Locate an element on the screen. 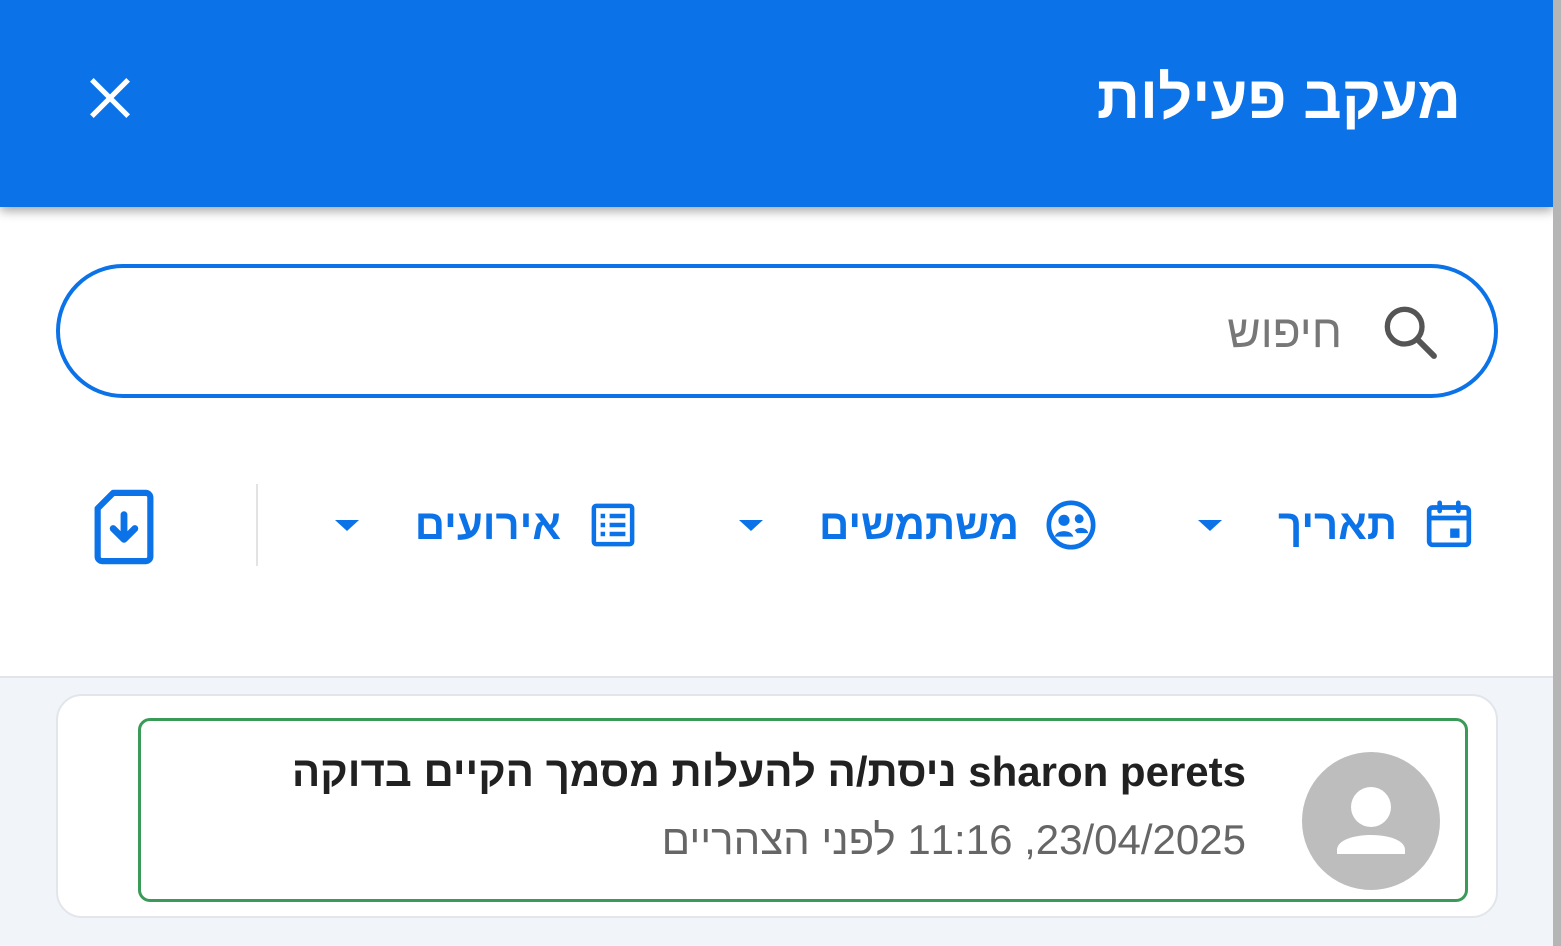  date-filter-button: תאריך is located at coordinates (1338, 525).